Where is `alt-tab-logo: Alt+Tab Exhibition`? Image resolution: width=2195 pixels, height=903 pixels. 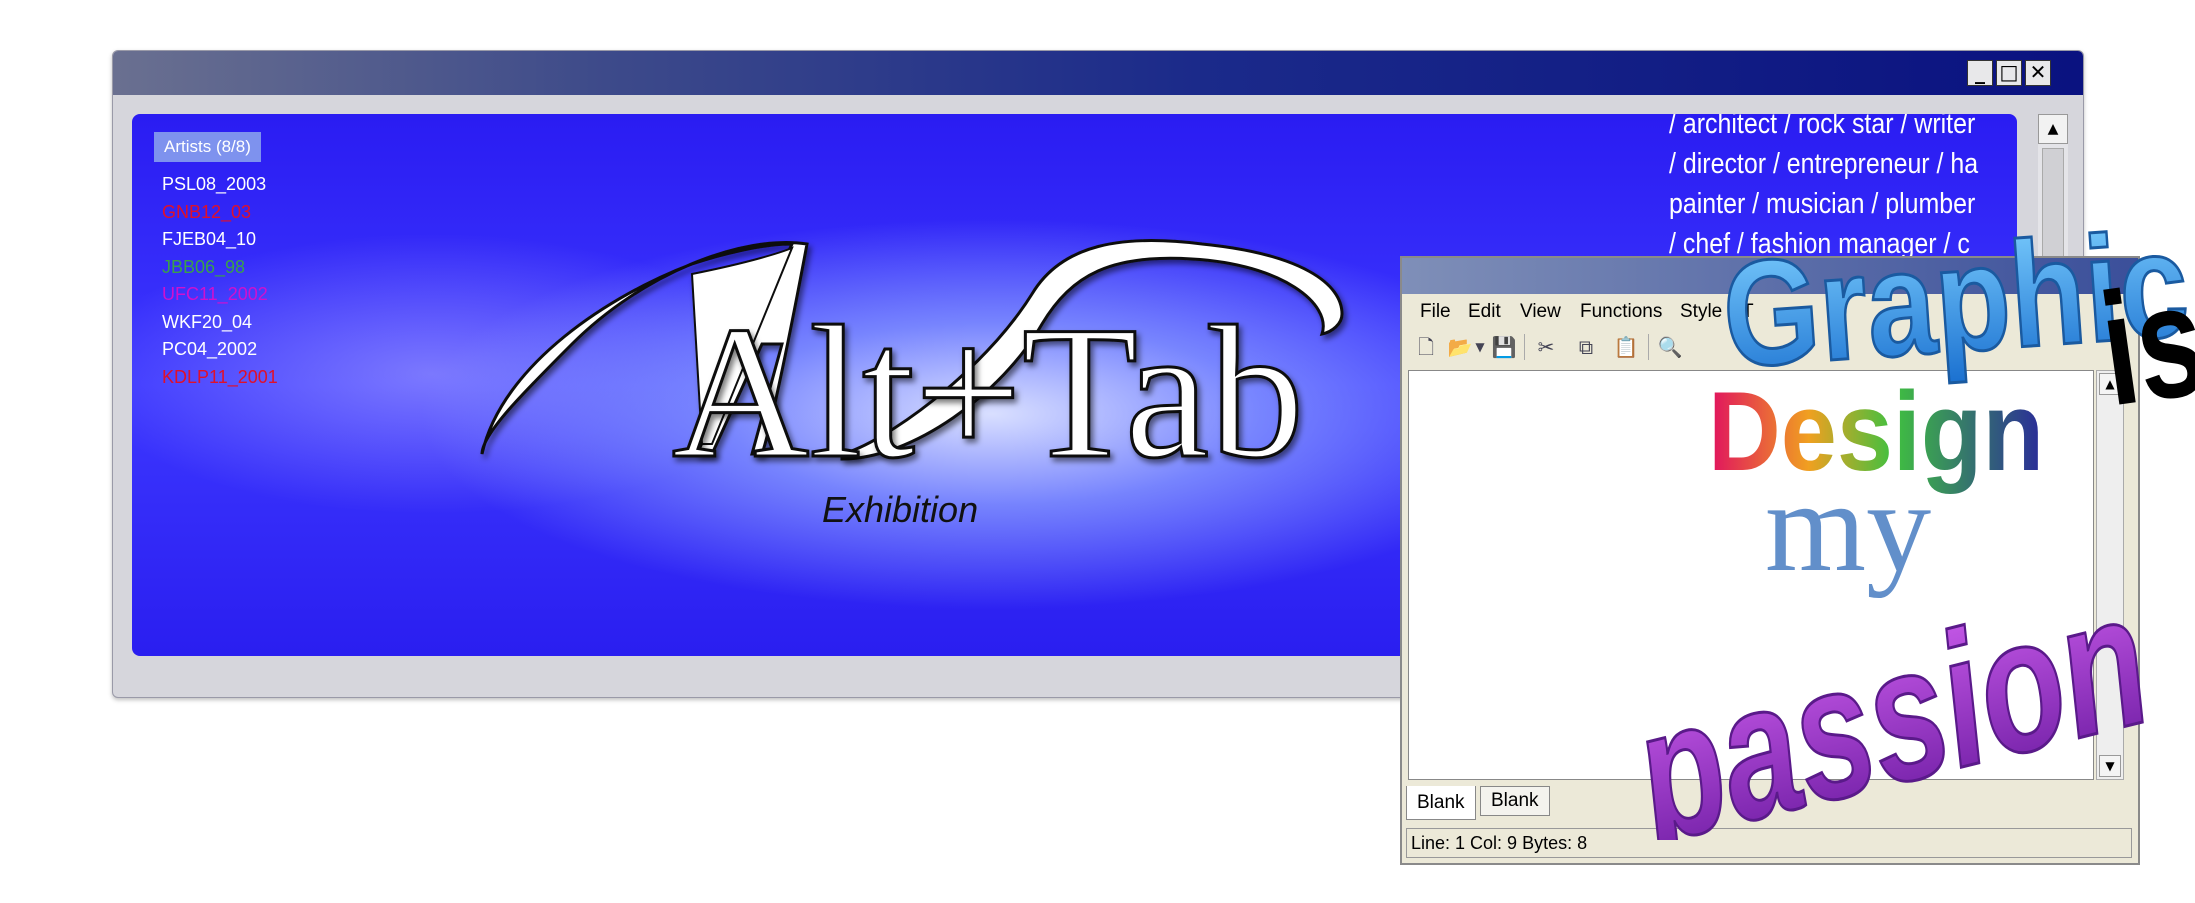 alt-tab-logo: Alt+Tab Exhibition is located at coordinates (912, 384).